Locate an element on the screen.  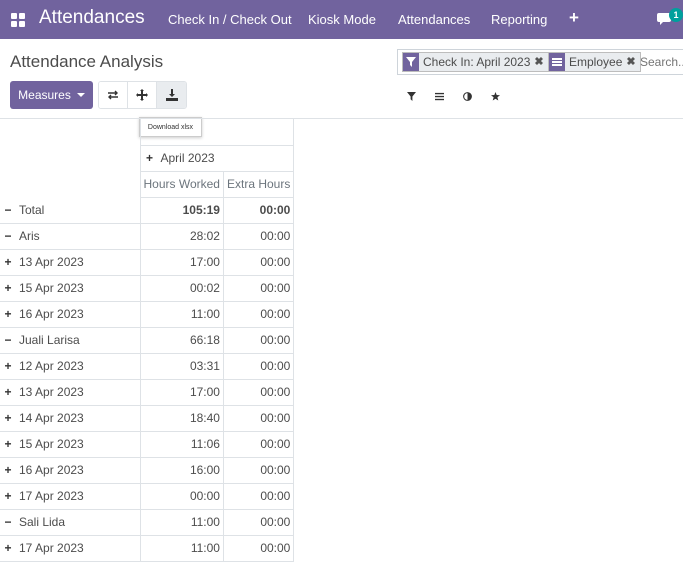
menu-check-in-check-out: Check In / Check Out is located at coordinates (230, 19).